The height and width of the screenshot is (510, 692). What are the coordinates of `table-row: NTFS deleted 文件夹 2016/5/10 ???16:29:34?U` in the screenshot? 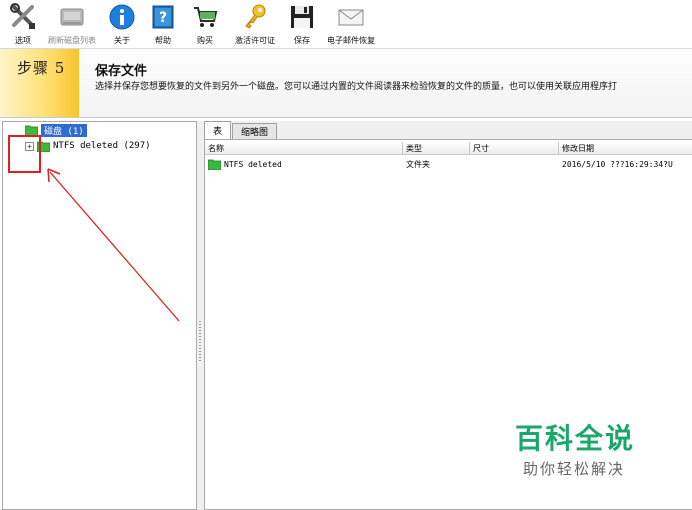 It's located at (448, 164).